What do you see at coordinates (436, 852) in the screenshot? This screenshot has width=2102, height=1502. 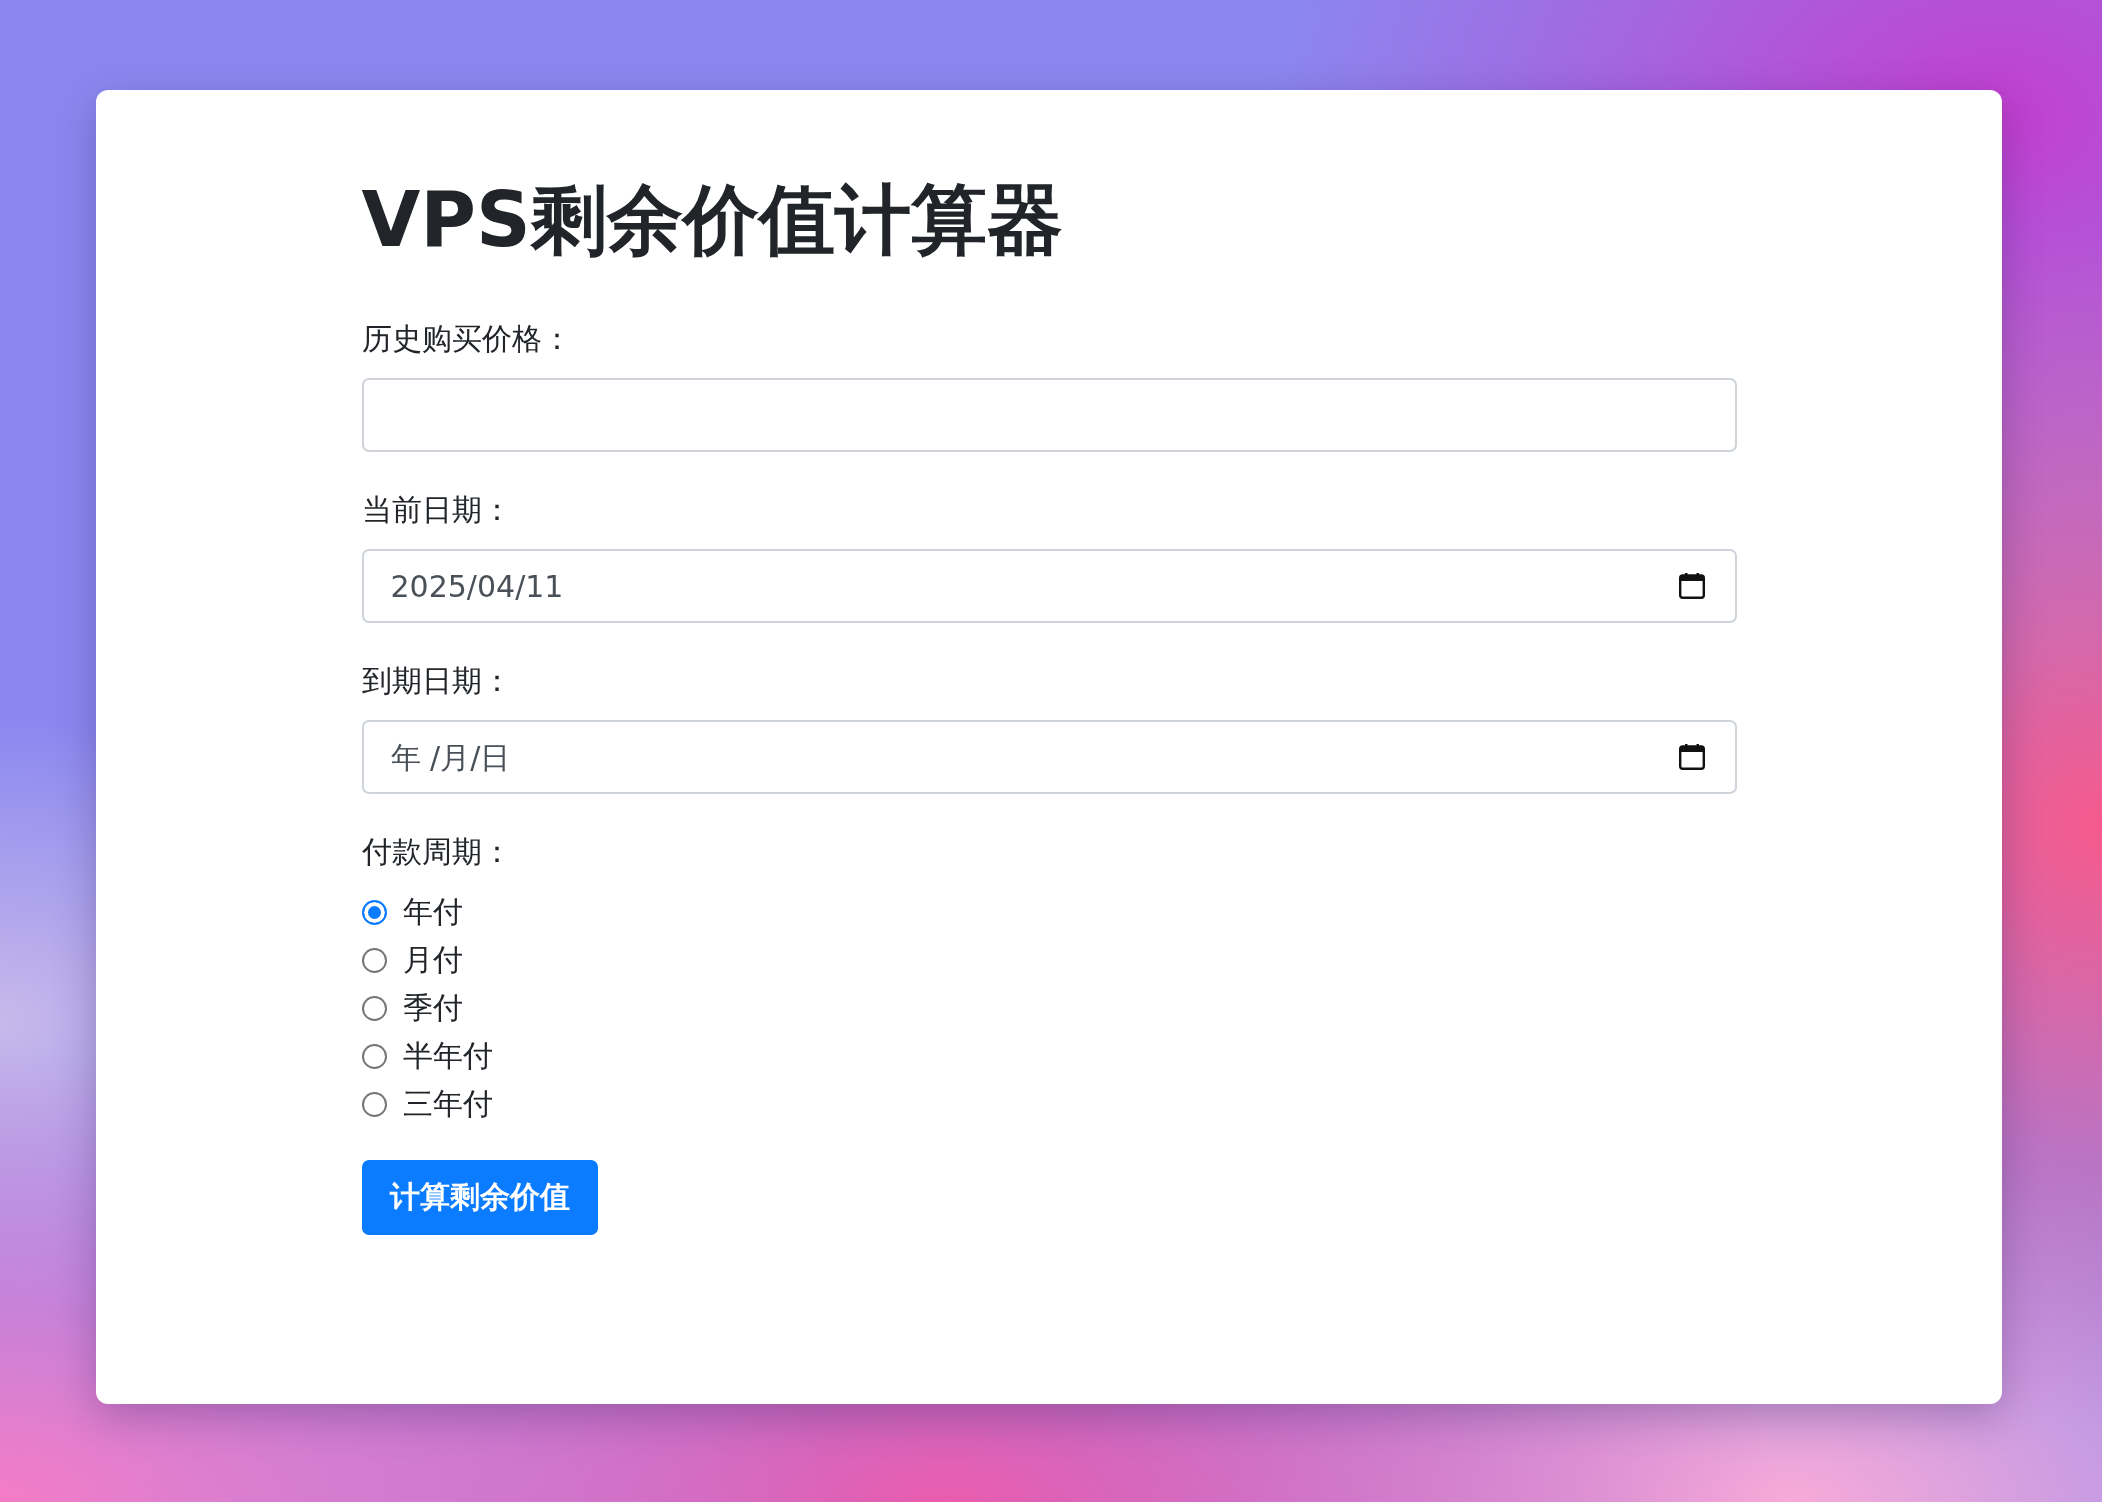 I see `field-label: 付款周期：` at bounding box center [436, 852].